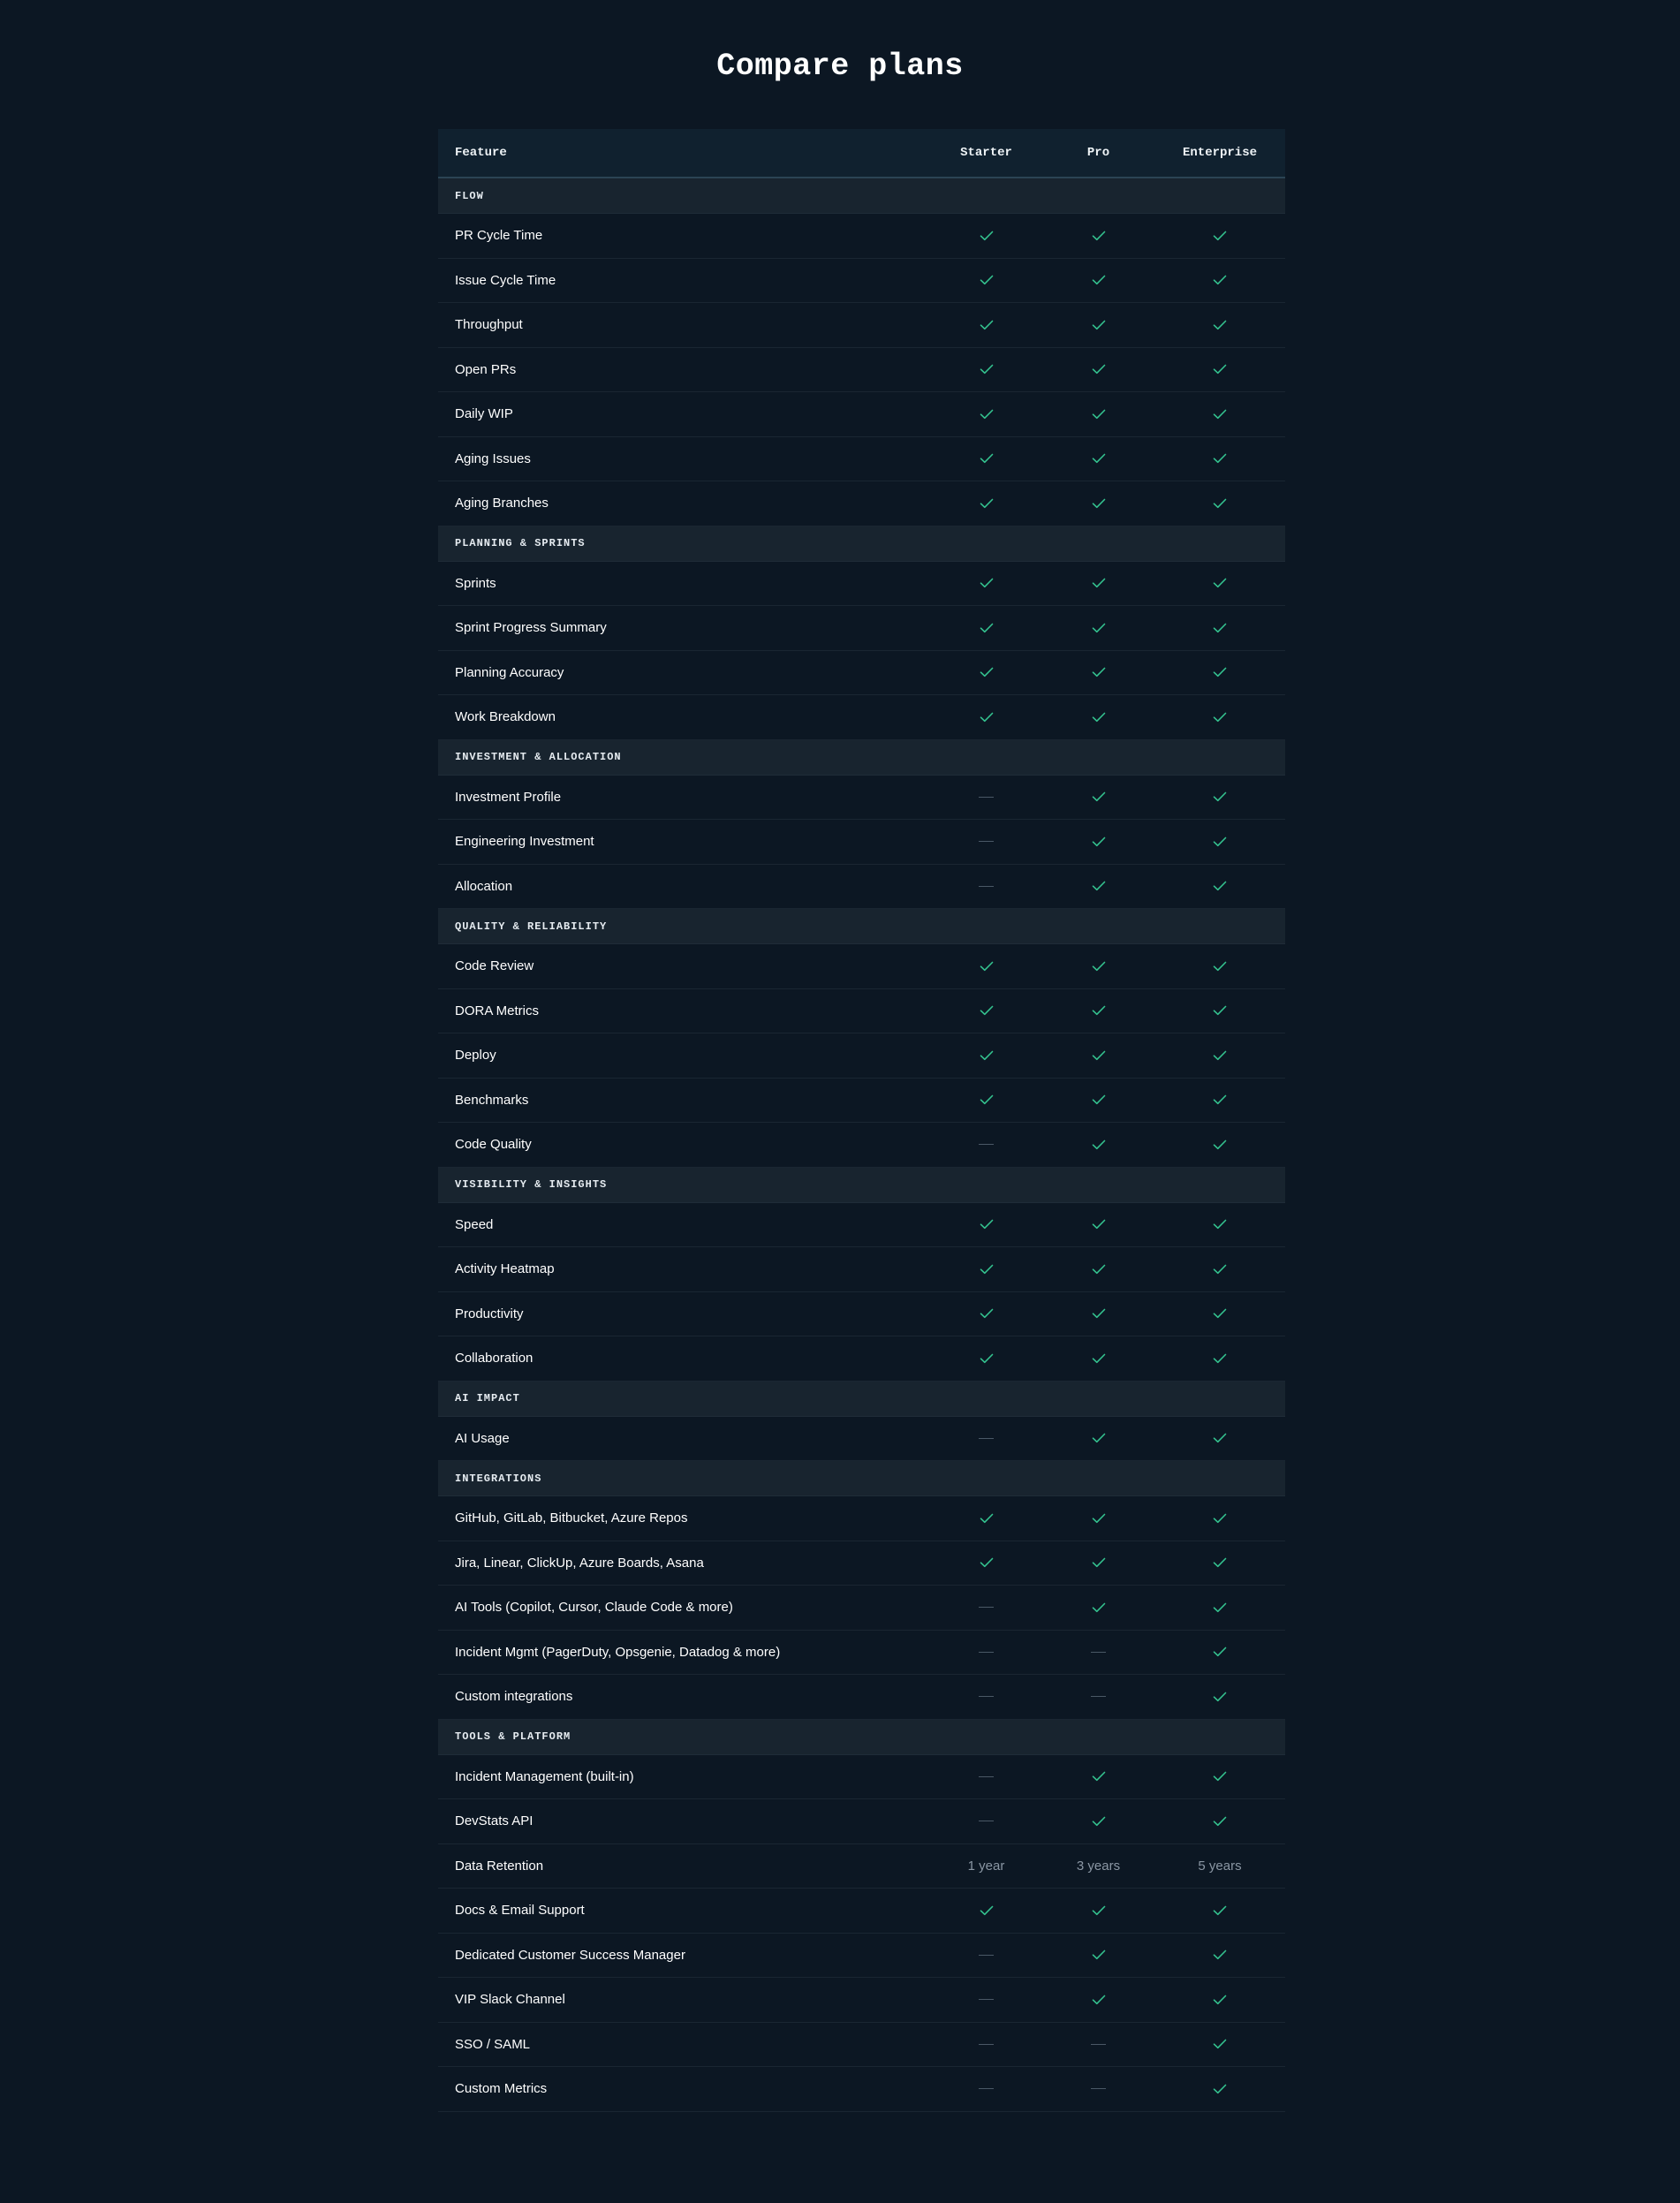 The image size is (1680, 2203). Describe the element at coordinates (1220, 1866) in the screenshot. I see `cell-value: 5 years` at that location.